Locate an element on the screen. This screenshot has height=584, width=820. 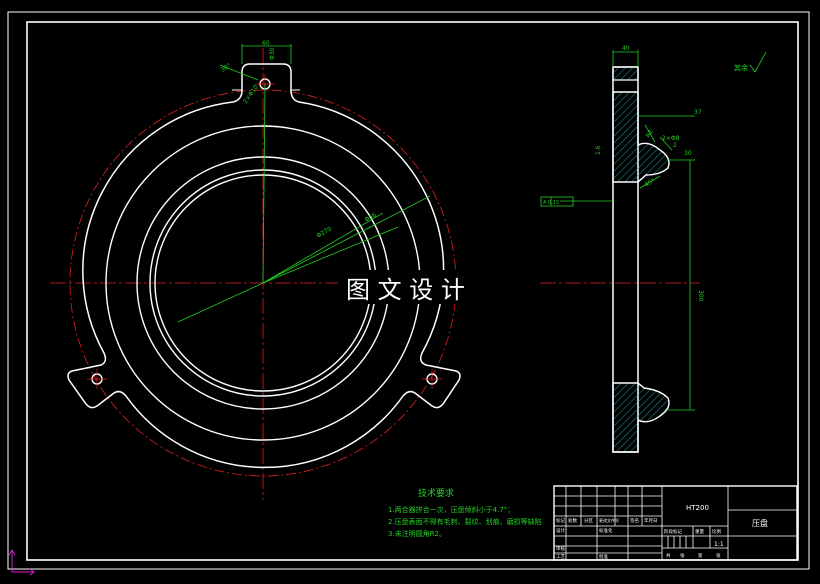
mid-label-weight: 重量 is located at coordinates (699, 531).